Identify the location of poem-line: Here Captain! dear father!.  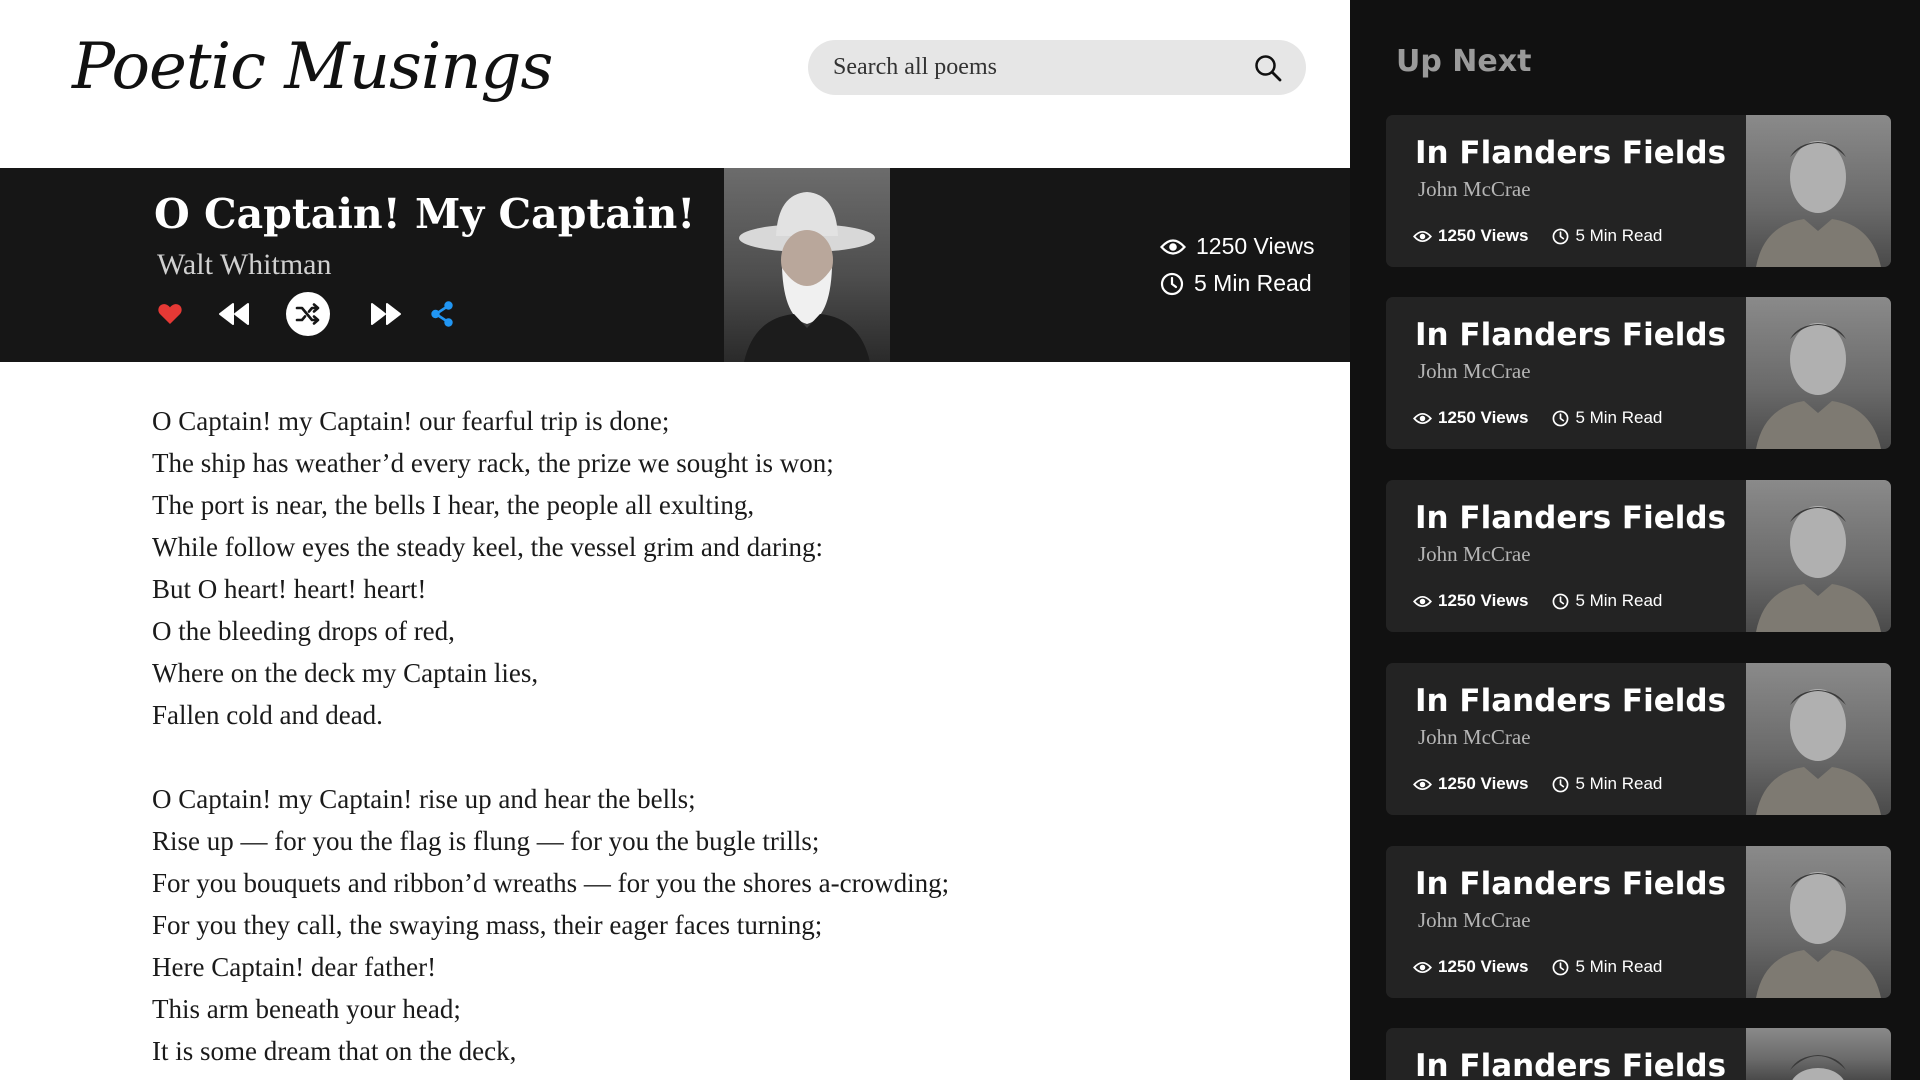
(294, 967).